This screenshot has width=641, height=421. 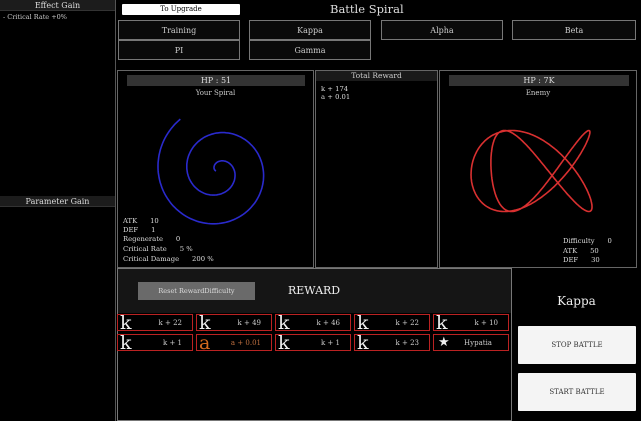 What do you see at coordinates (444, 342) in the screenshot?
I see `star-icon: ★` at bounding box center [444, 342].